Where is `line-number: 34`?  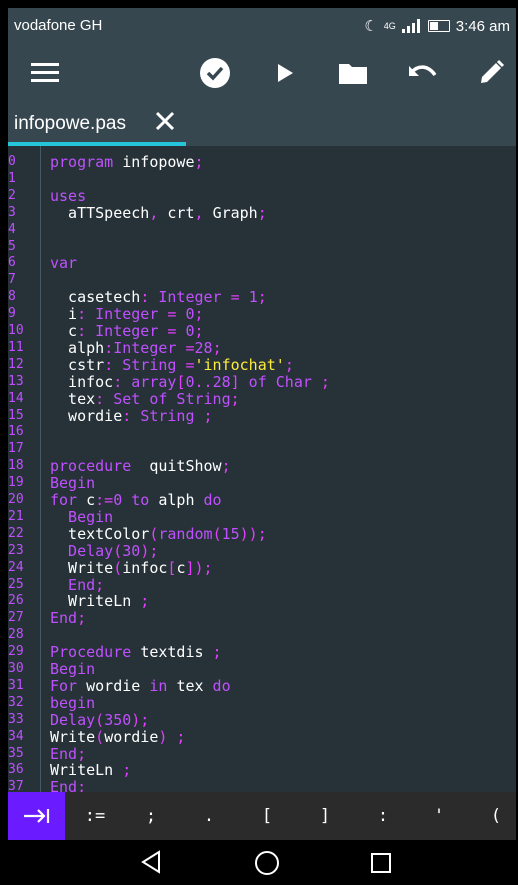 line-number: 34 is located at coordinates (16, 736).